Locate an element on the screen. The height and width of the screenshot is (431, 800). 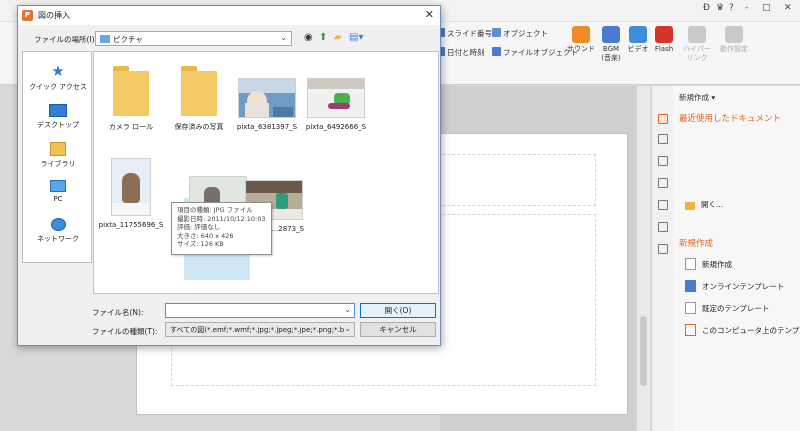
new-section-title: 新規作成 is located at coordinates (696, 244).